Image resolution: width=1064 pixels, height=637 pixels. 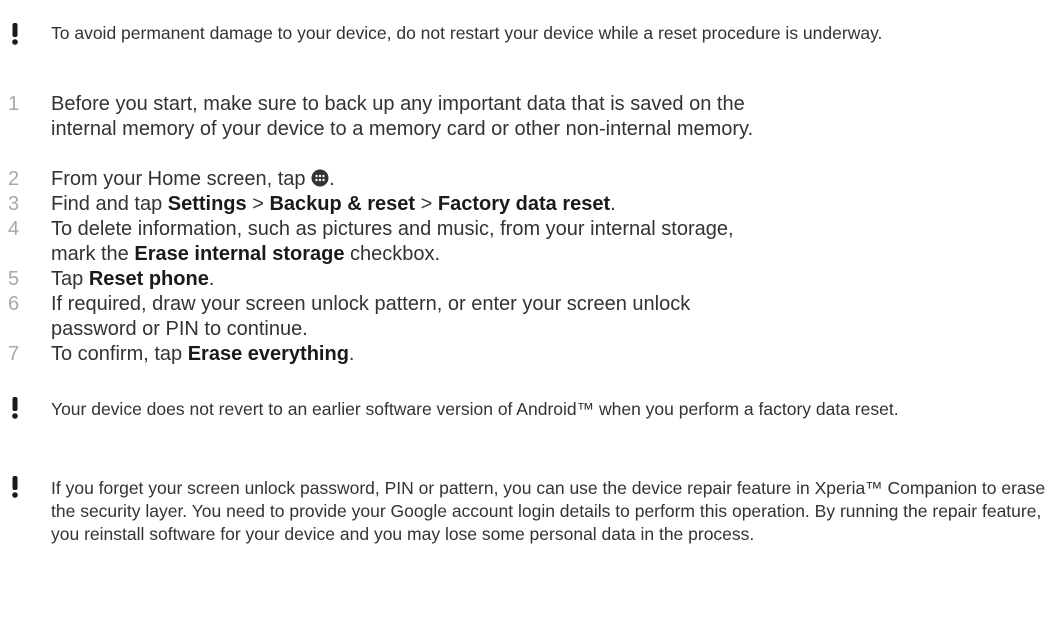 What do you see at coordinates (342, 204) in the screenshot?
I see `ui-term-backup-reset: Backup & reset` at bounding box center [342, 204].